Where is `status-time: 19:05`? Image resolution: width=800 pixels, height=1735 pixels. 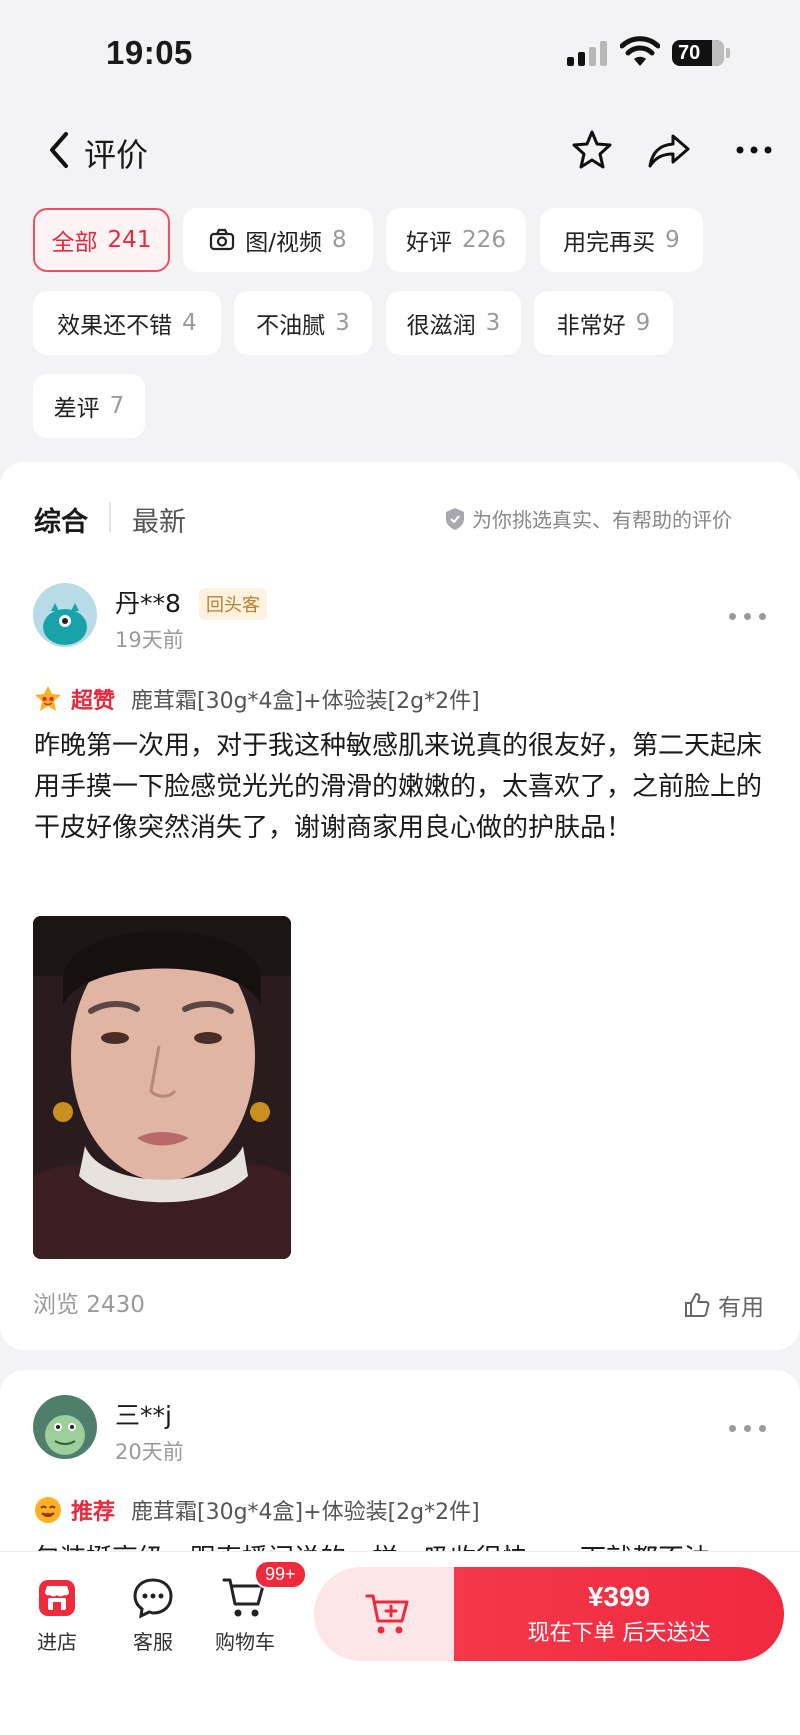
status-time: 19:05 is located at coordinates (149, 52).